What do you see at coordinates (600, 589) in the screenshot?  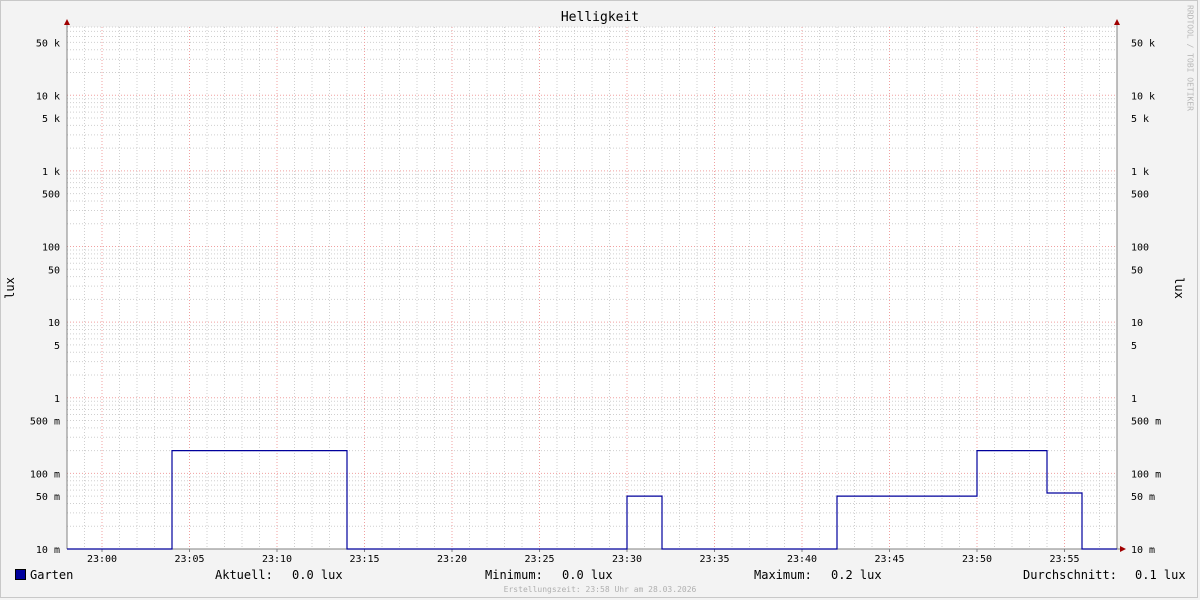 I see `creation-time-footer: Erstellungszeit: 23:58 Uhr am 28.03.2026` at bounding box center [600, 589].